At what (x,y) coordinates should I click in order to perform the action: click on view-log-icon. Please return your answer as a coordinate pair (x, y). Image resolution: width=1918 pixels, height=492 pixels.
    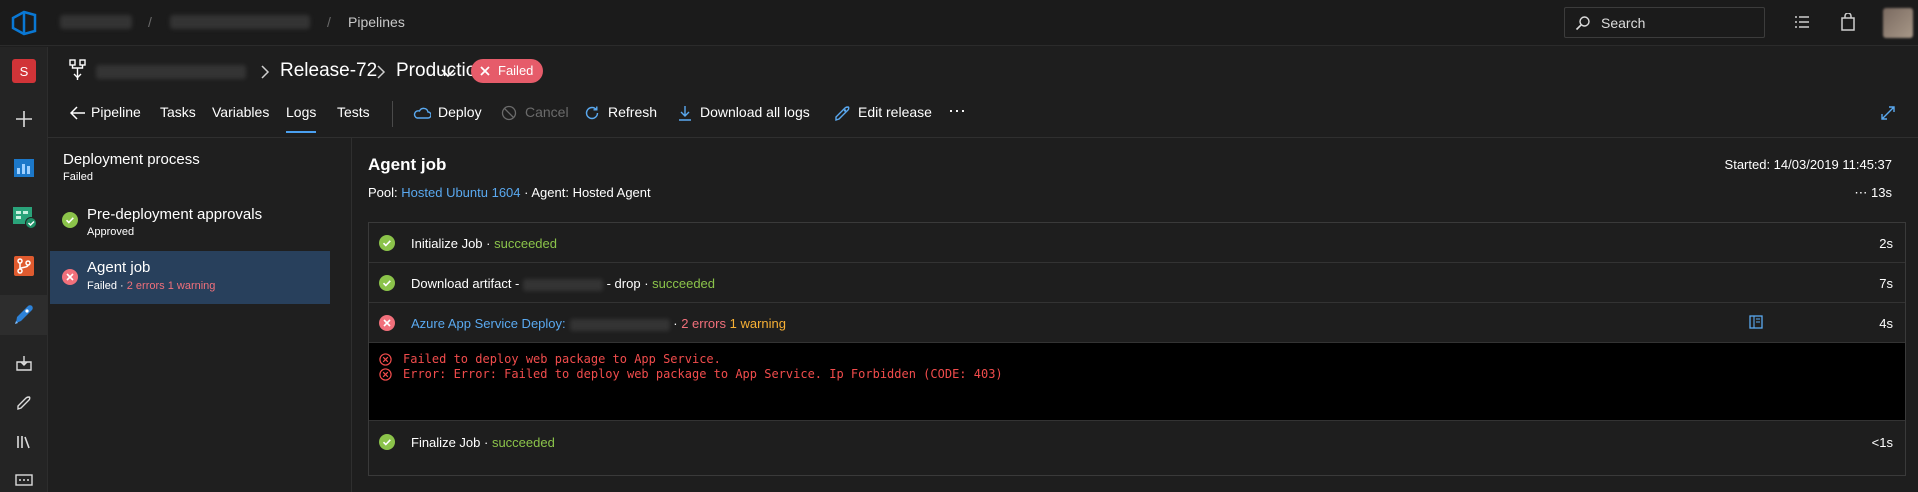
    Looking at the image, I should click on (1756, 322).